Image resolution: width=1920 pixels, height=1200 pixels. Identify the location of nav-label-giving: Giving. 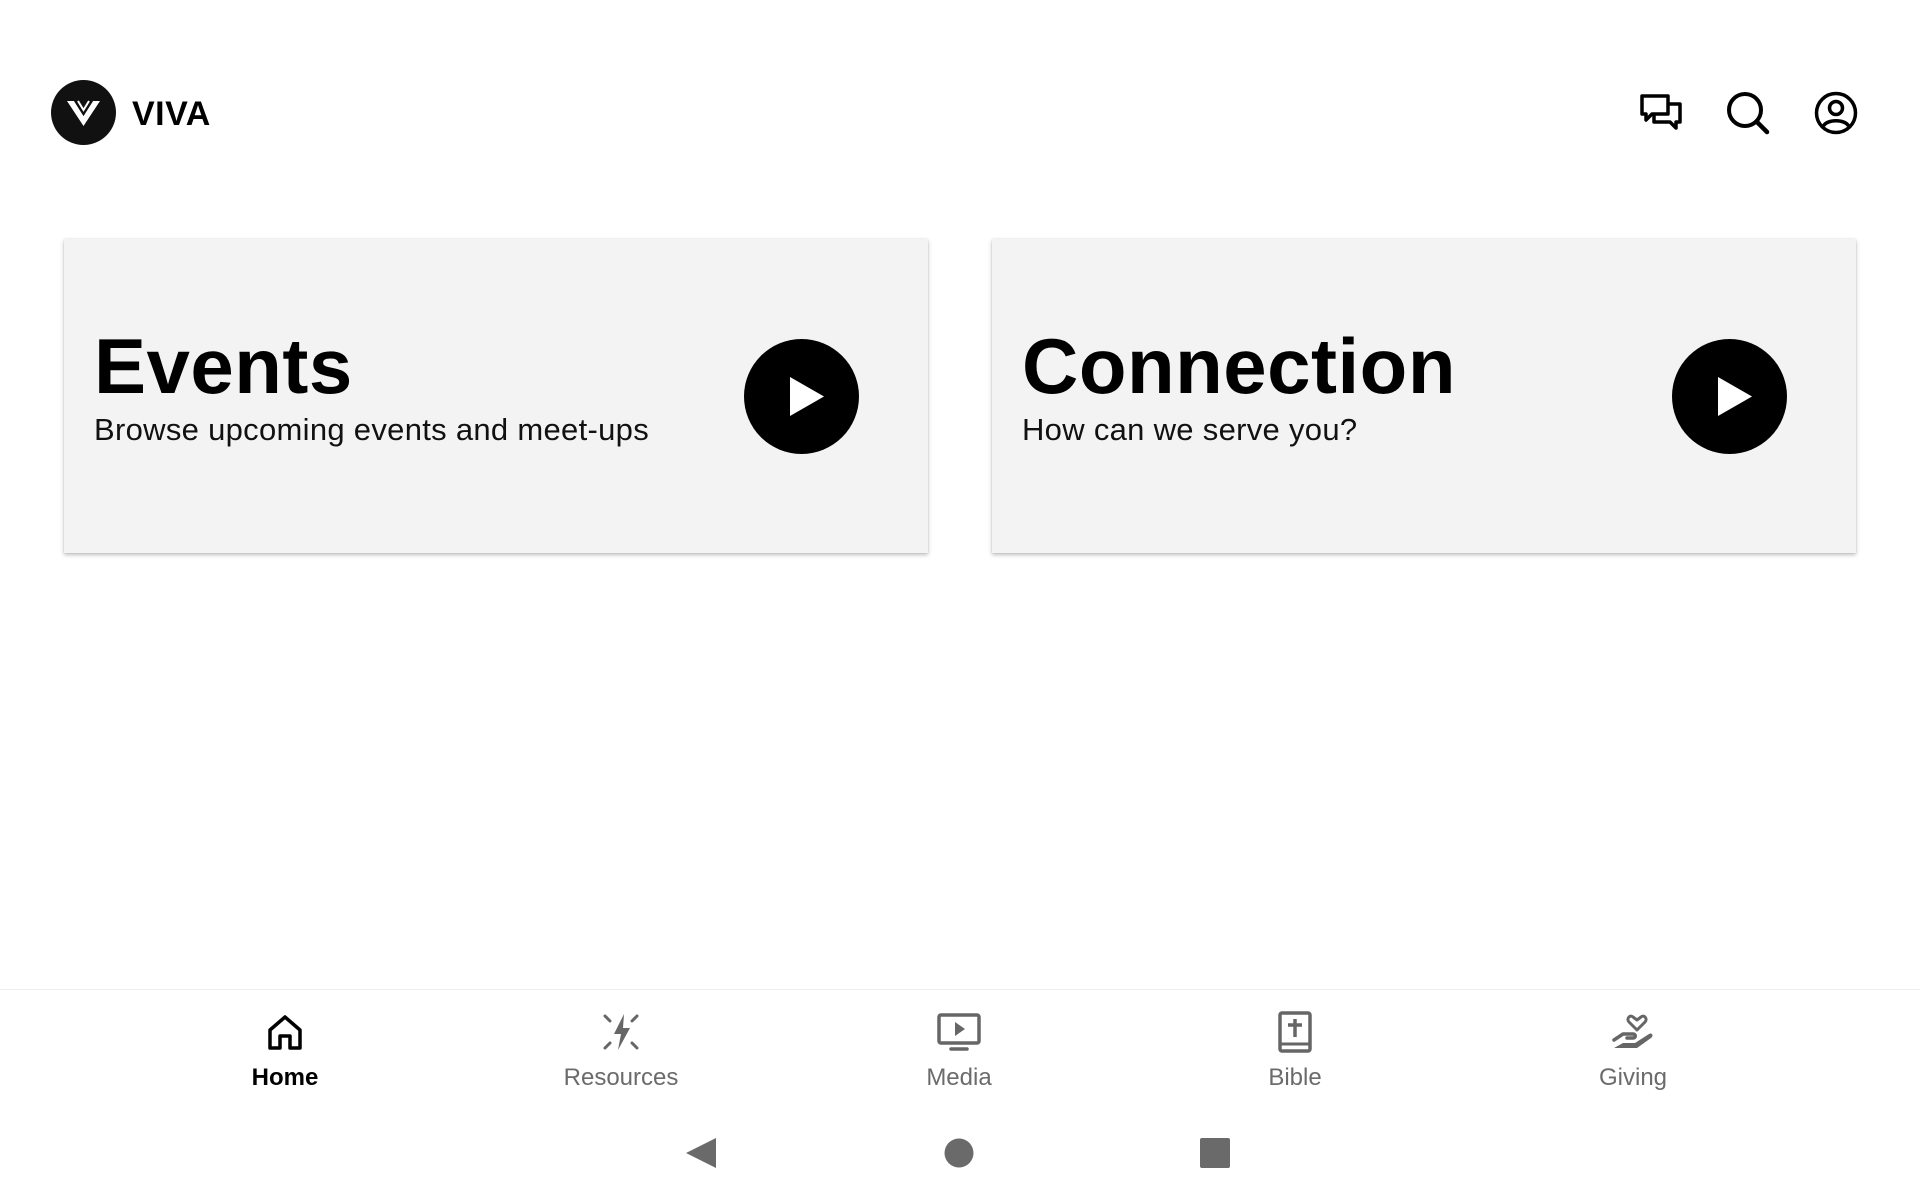
(1633, 1077).